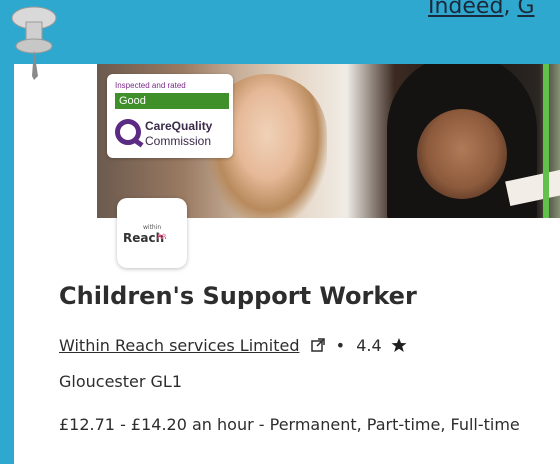 Image resolution: width=560 pixels, height=464 pixels. Describe the element at coordinates (238, 296) in the screenshot. I see `job-title: Children's Support Worker` at that location.